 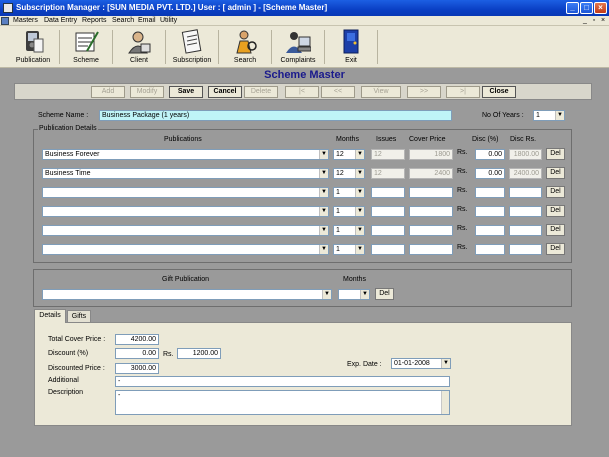 I want to click on tab-details: Details, so click(x=50, y=316).